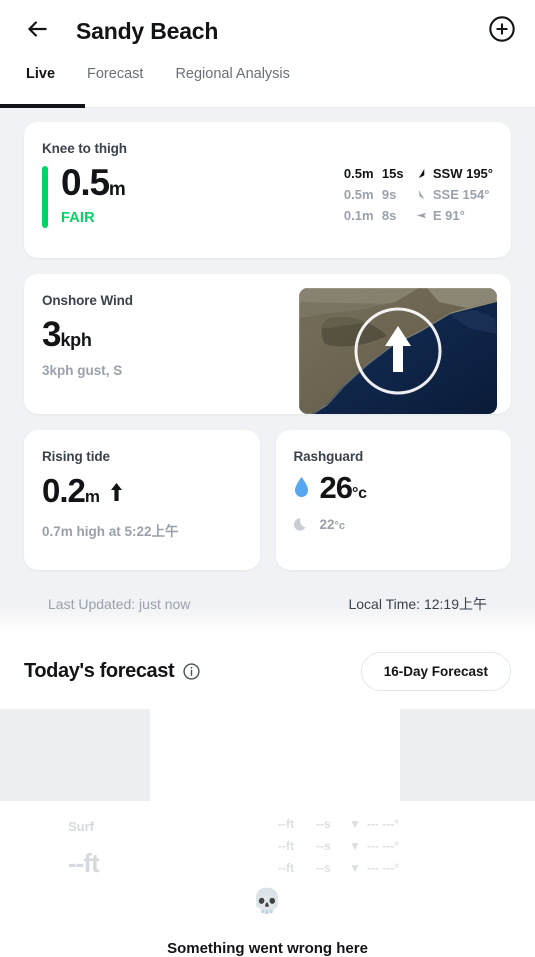 This screenshot has width=535, height=957. I want to click on swell-period: 8s, so click(389, 215).